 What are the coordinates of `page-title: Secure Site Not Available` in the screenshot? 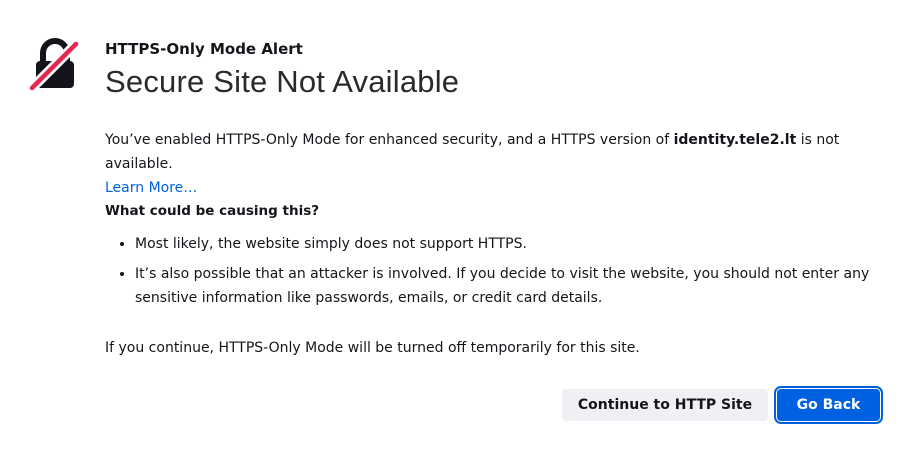 It's located at (282, 81).